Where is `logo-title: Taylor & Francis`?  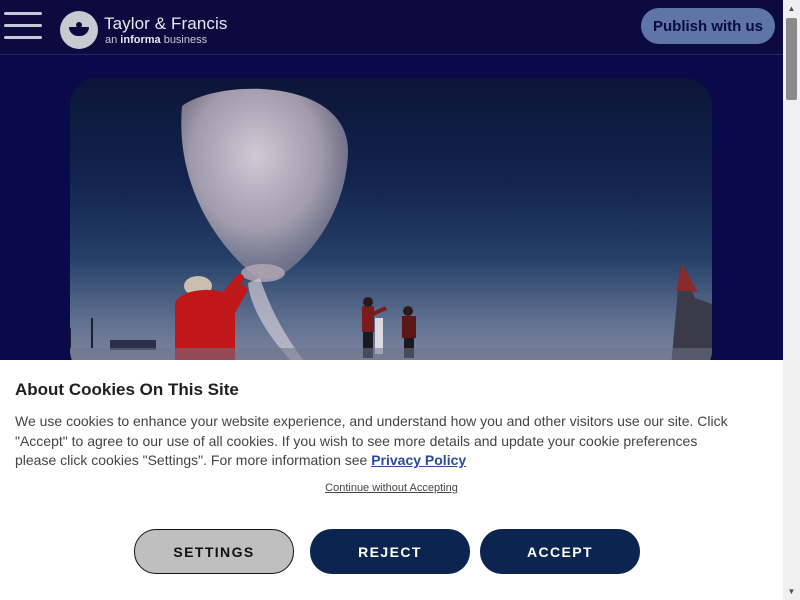
logo-title: Taylor & Francis is located at coordinates (166, 23).